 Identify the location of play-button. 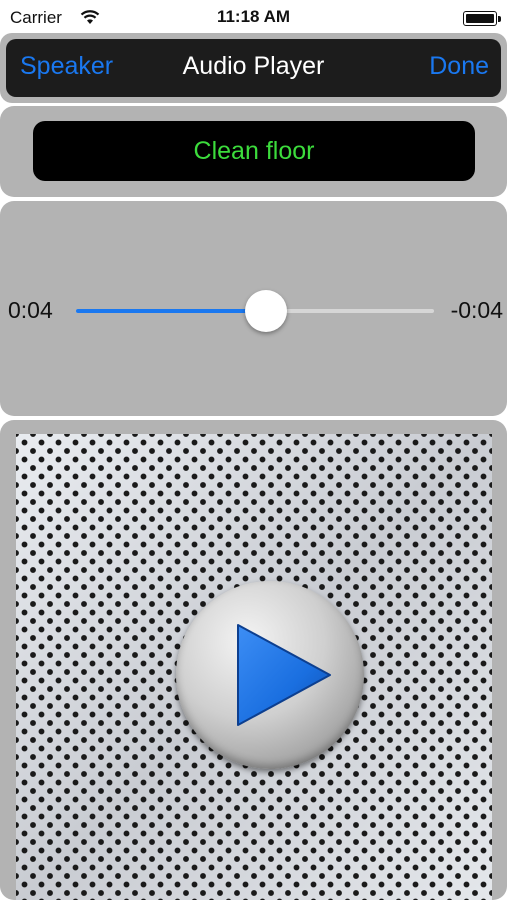
(270, 675).